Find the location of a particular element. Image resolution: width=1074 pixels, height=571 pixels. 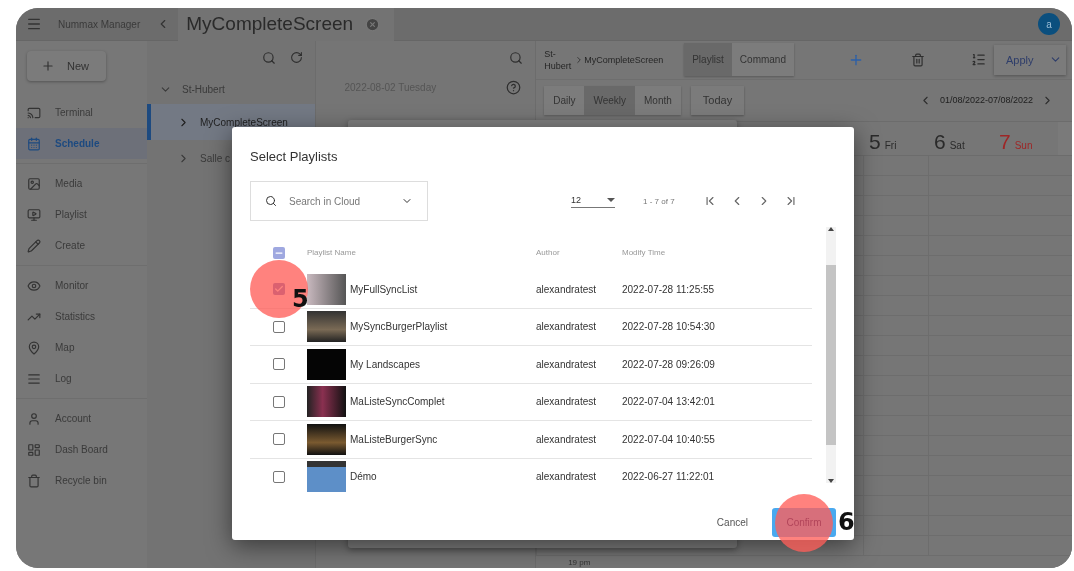

day-header: 7 Sun is located at coordinates (1016, 141).